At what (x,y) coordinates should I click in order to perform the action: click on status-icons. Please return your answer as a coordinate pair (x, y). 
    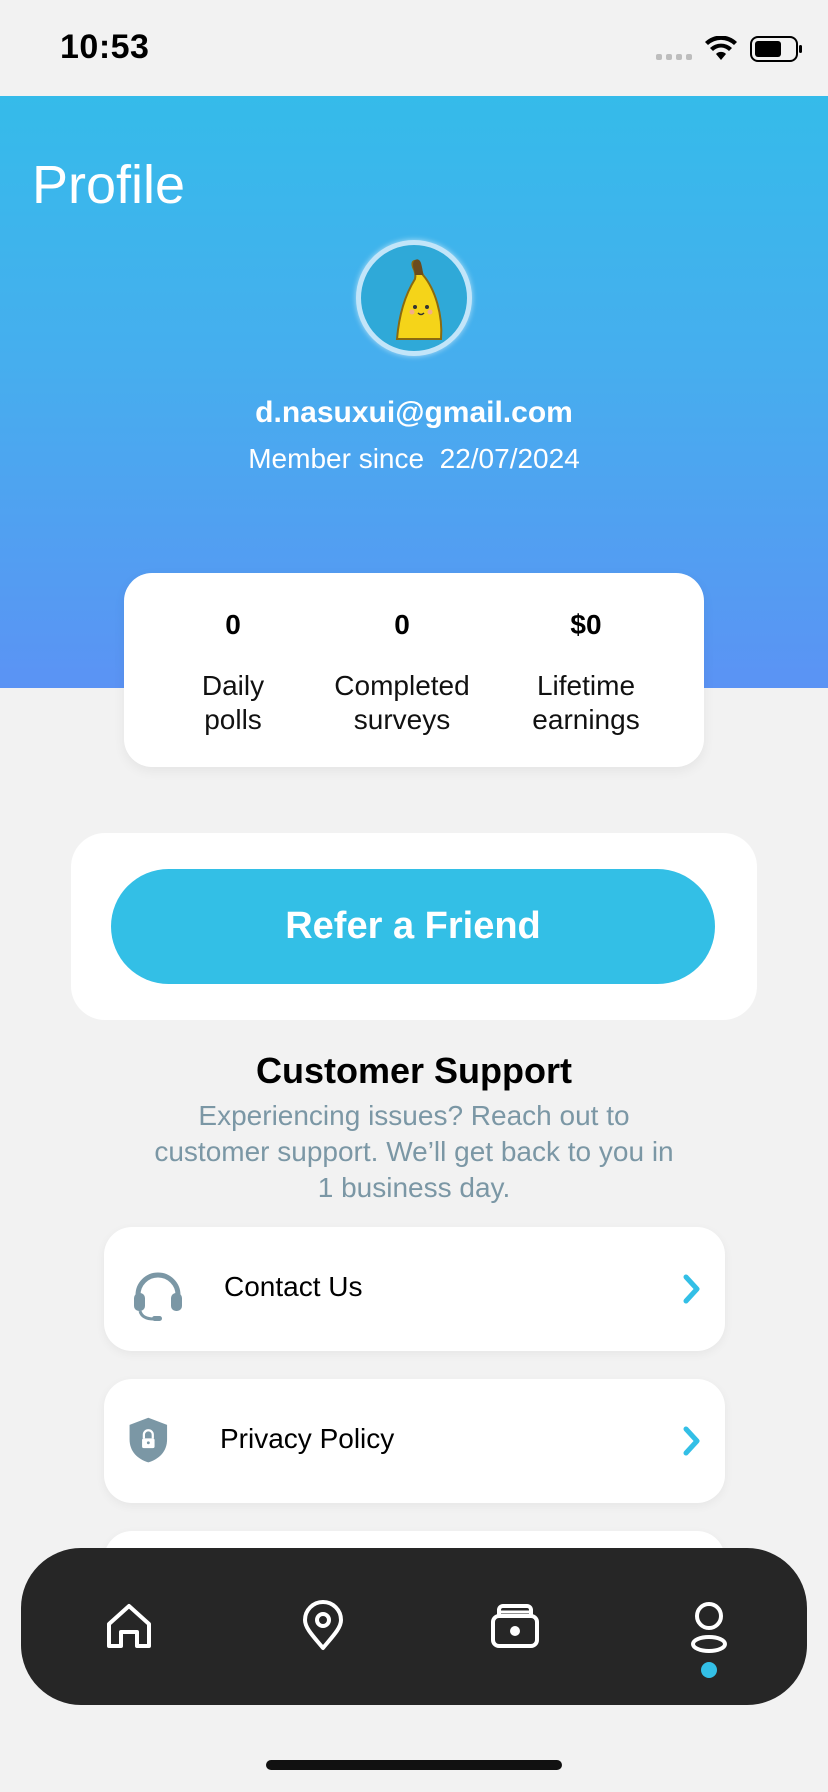
    Looking at the image, I should click on (729, 49).